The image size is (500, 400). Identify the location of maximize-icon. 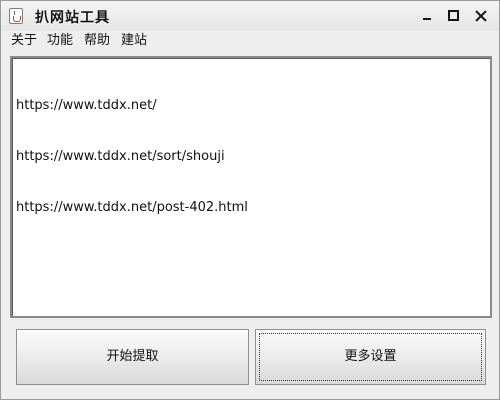
(454, 16).